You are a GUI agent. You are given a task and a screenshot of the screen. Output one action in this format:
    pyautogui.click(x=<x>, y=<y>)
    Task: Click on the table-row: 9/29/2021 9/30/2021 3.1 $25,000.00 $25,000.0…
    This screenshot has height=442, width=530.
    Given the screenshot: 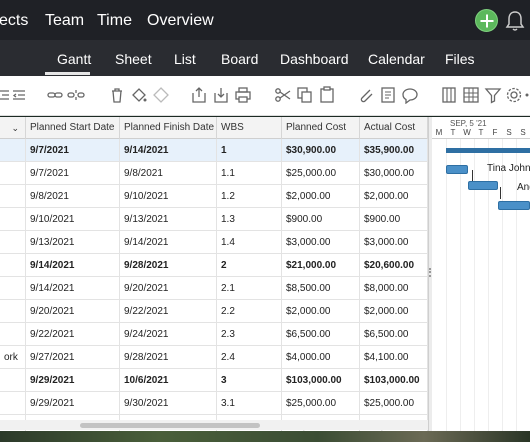 What is the action you would take?
    pyautogui.click(x=214, y=403)
    